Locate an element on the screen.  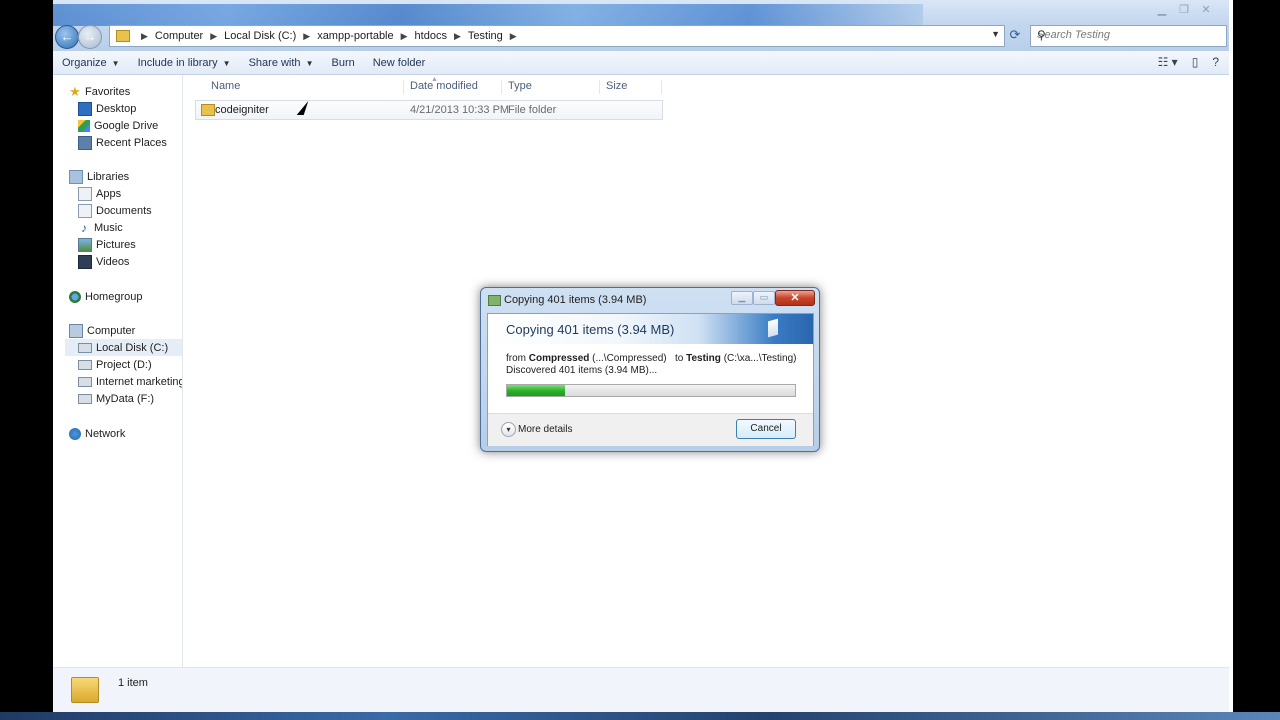
source-name: Compressed is located at coordinates (559, 358).